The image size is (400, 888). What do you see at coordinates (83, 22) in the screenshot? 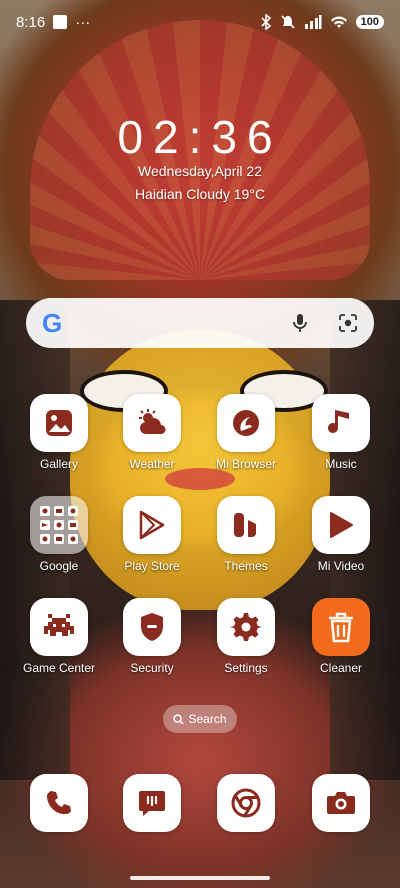
I see `status-more: ···` at bounding box center [83, 22].